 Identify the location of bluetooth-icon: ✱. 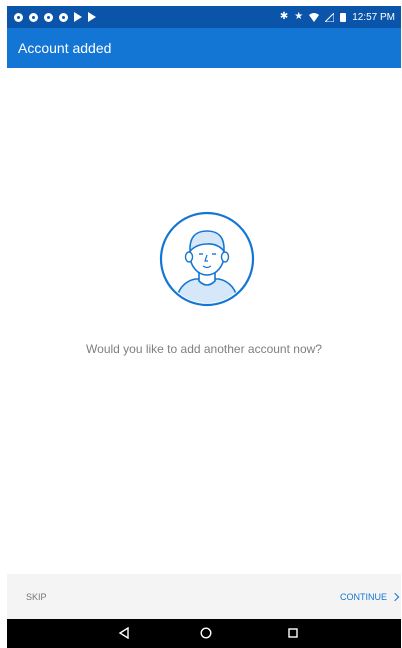
(284, 16).